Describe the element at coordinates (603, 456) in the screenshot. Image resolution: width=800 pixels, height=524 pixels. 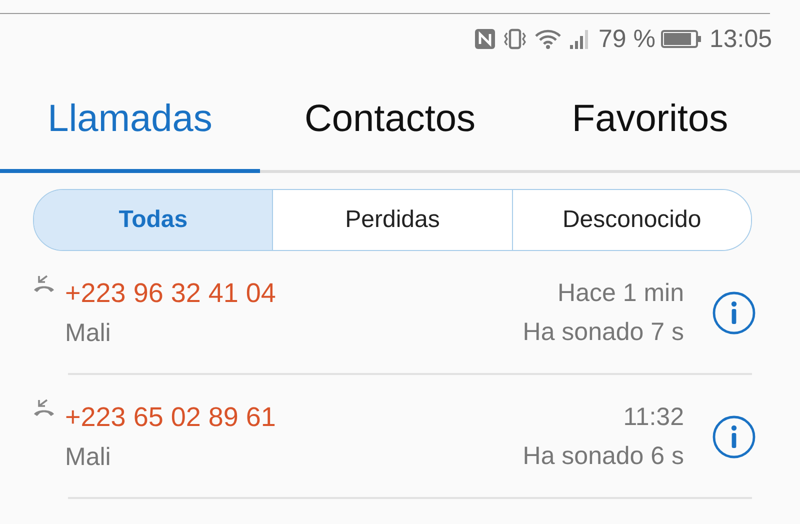
I see `ring-duration: Ha sonado 6 s` at that location.